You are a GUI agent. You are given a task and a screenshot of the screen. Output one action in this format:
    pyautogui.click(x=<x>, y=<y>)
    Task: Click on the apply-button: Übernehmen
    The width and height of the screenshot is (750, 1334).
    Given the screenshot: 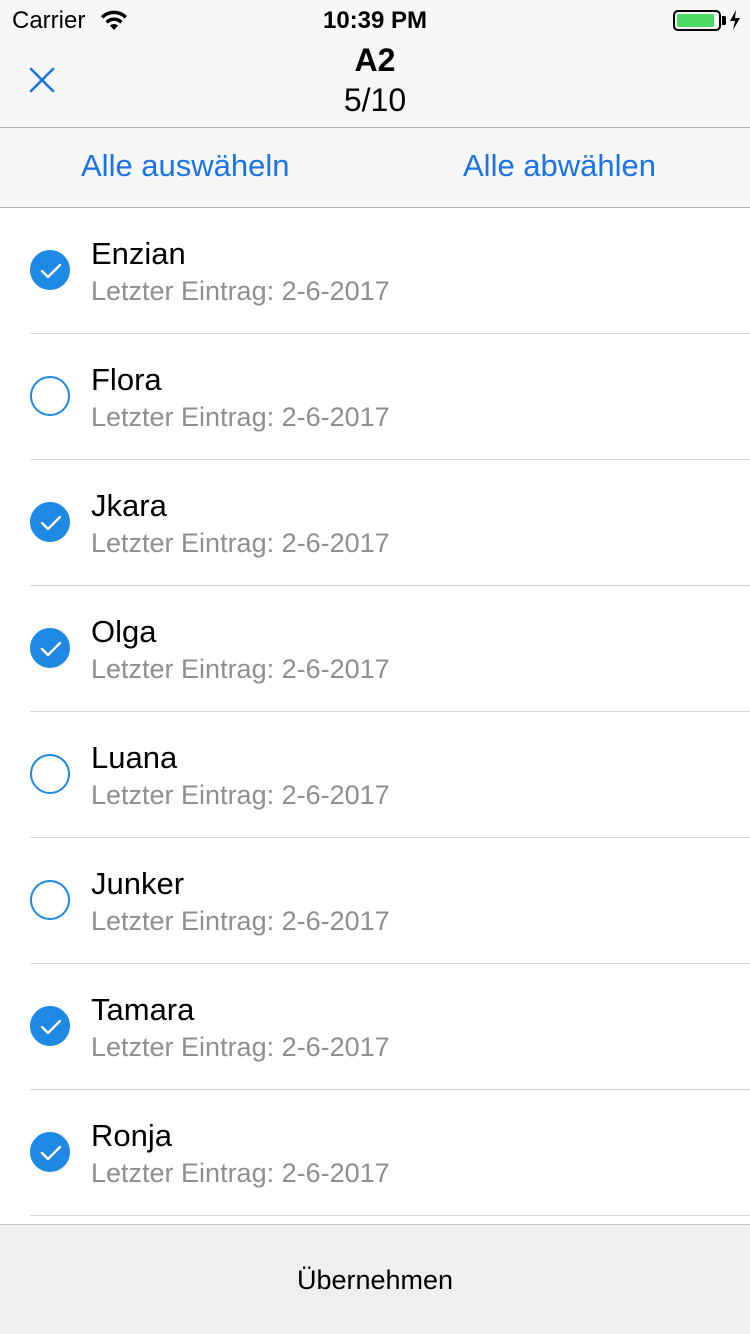 What is the action you would take?
    pyautogui.click(x=375, y=1280)
    